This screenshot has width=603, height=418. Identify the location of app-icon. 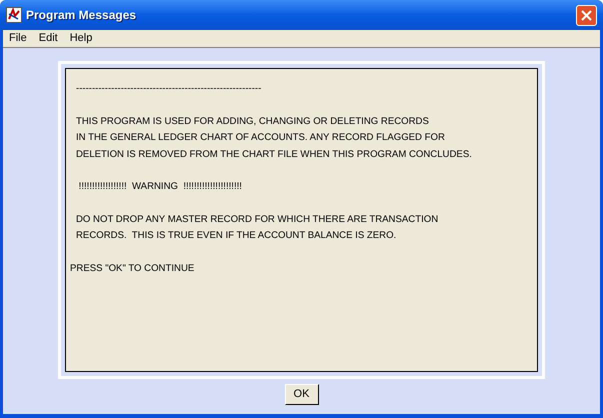
(14, 15).